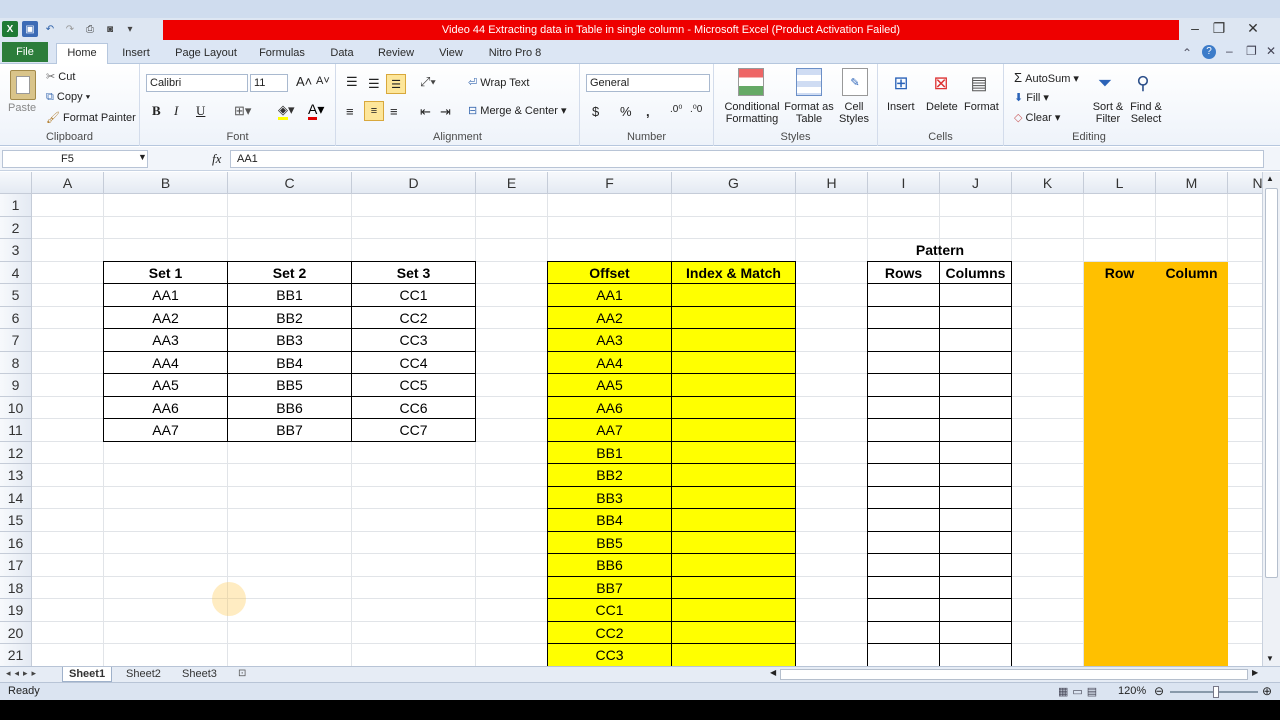  What do you see at coordinates (342, 54) in the screenshot?
I see `tab-data: Data` at bounding box center [342, 54].